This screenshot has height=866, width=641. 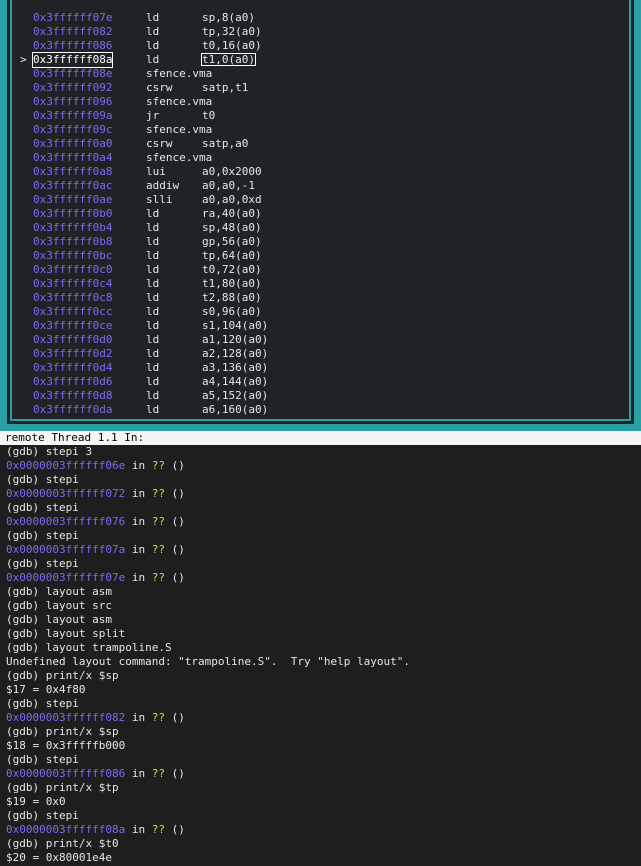 What do you see at coordinates (73, 199) in the screenshot?
I see `instruction-address: 0x3ffffff0ae` at bounding box center [73, 199].